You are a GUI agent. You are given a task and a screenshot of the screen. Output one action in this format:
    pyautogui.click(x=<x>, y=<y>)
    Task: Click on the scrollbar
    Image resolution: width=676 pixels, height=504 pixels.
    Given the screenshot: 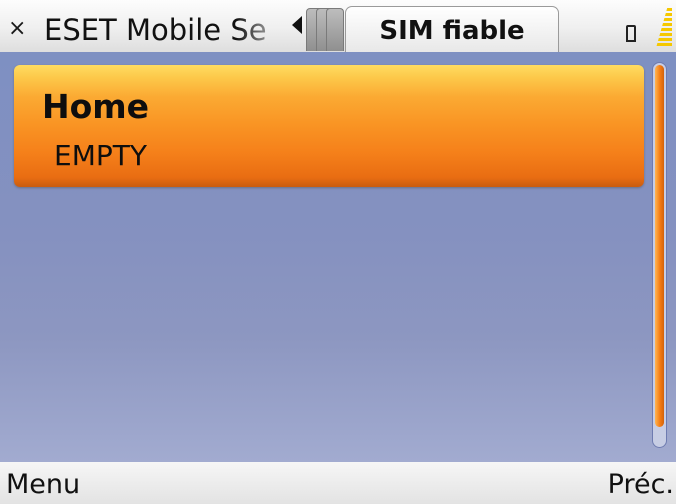 What is the action you would take?
    pyautogui.click(x=659, y=255)
    